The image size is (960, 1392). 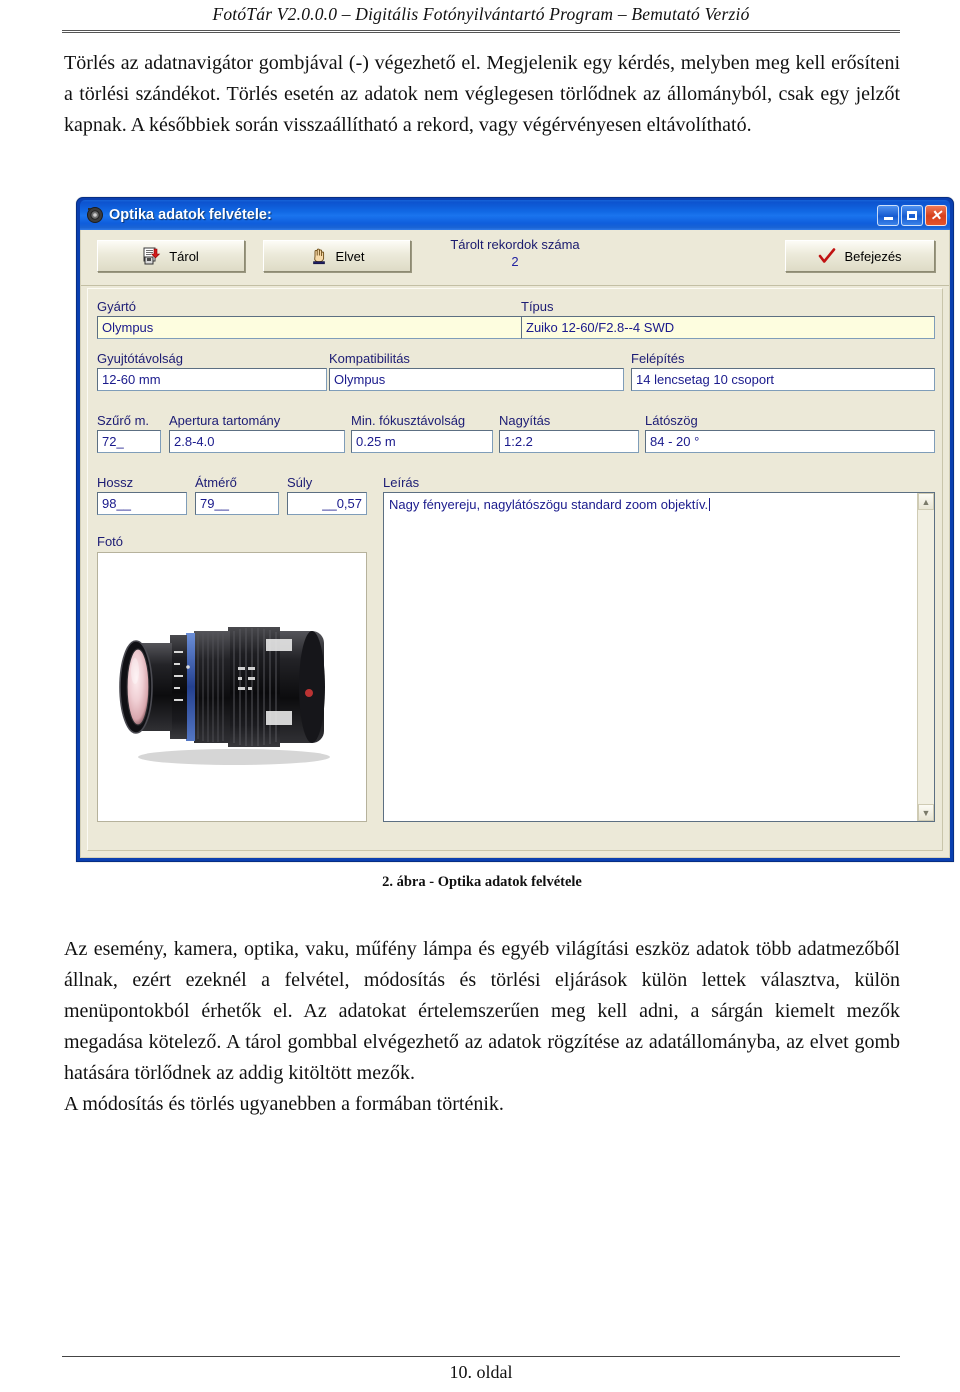 I want to click on finish-button: Befejezés, so click(x=860, y=256).